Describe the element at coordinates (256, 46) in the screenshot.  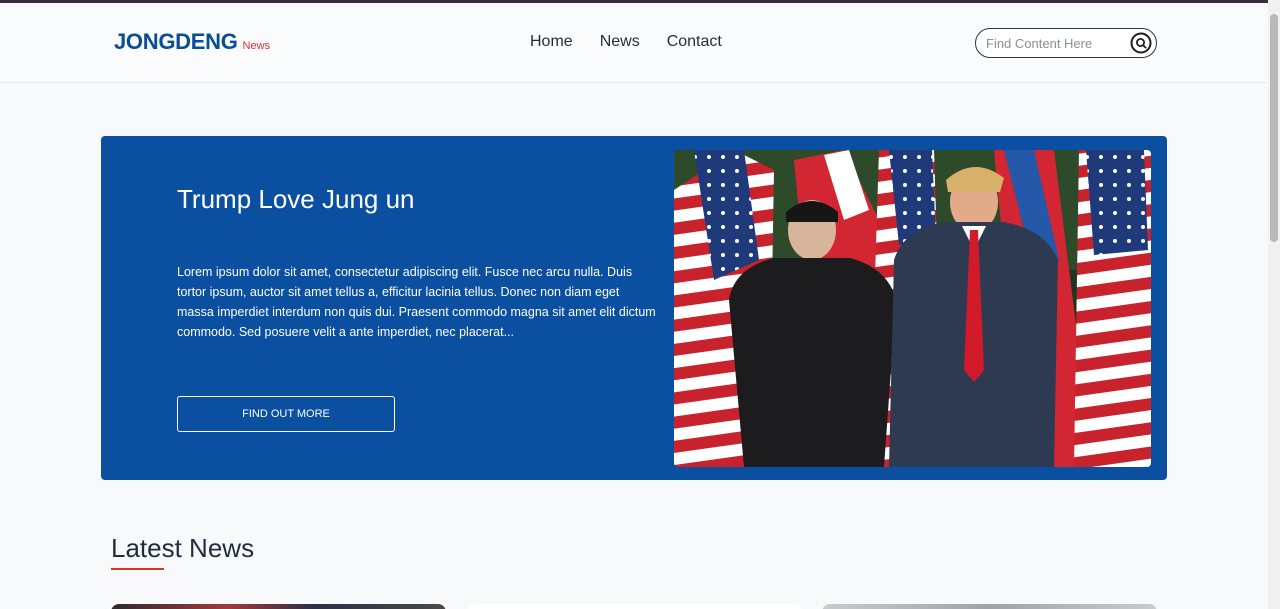
I see `brand-tag: News` at that location.